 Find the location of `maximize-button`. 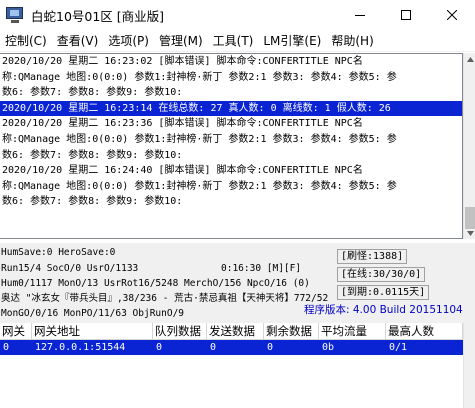

maximize-button is located at coordinates (406, 15).